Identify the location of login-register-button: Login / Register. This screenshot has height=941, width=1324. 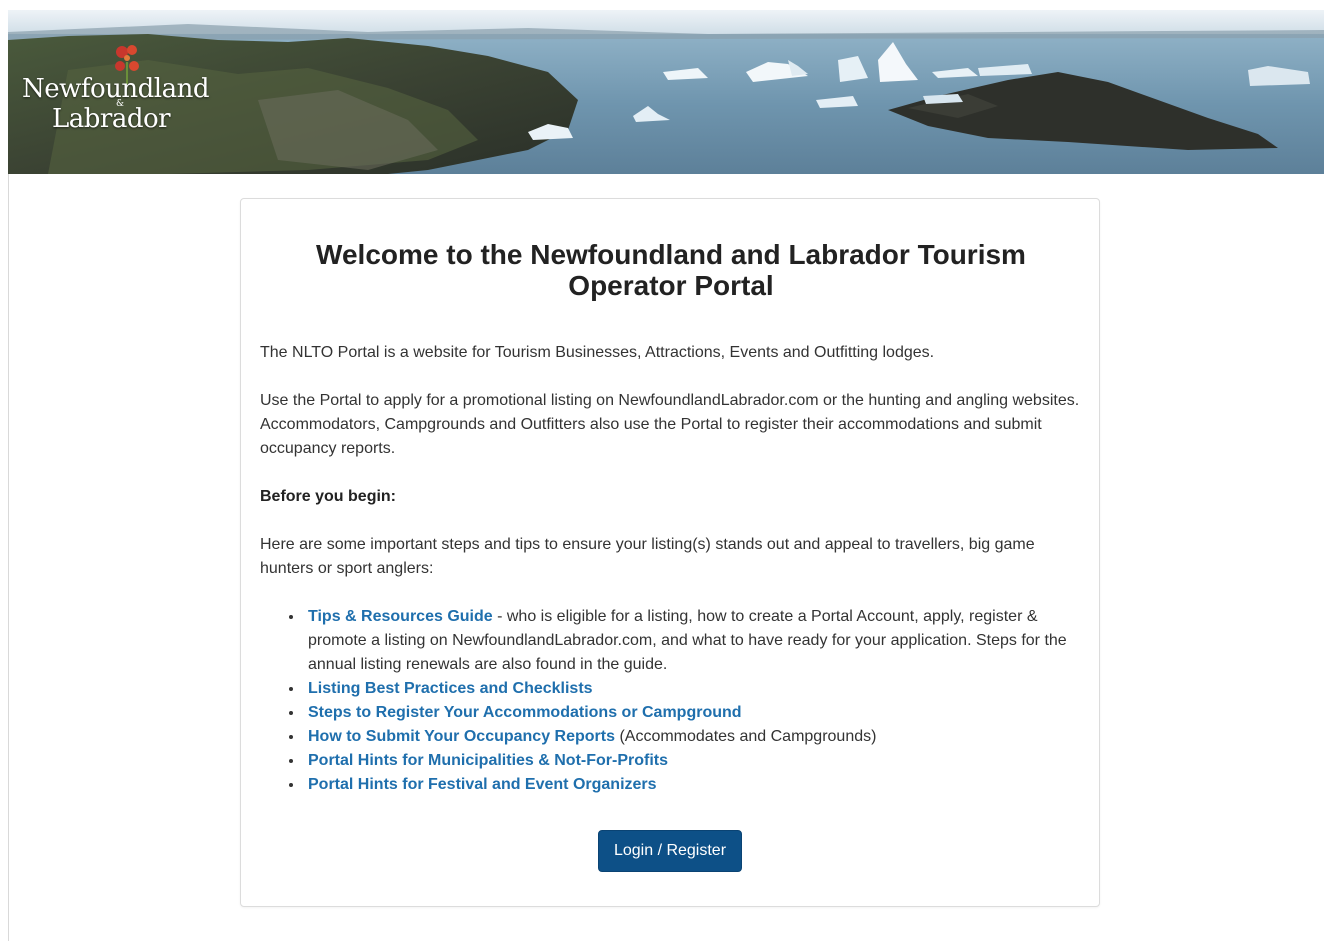
(670, 851).